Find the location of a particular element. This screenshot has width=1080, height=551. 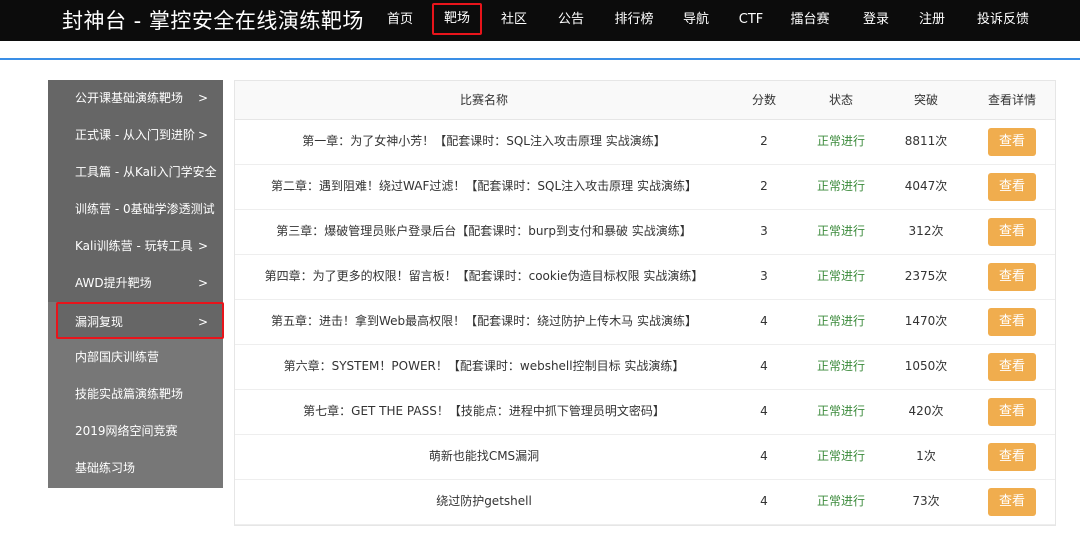

sidebar-item-label: AWD提升靶场 is located at coordinates (113, 283).